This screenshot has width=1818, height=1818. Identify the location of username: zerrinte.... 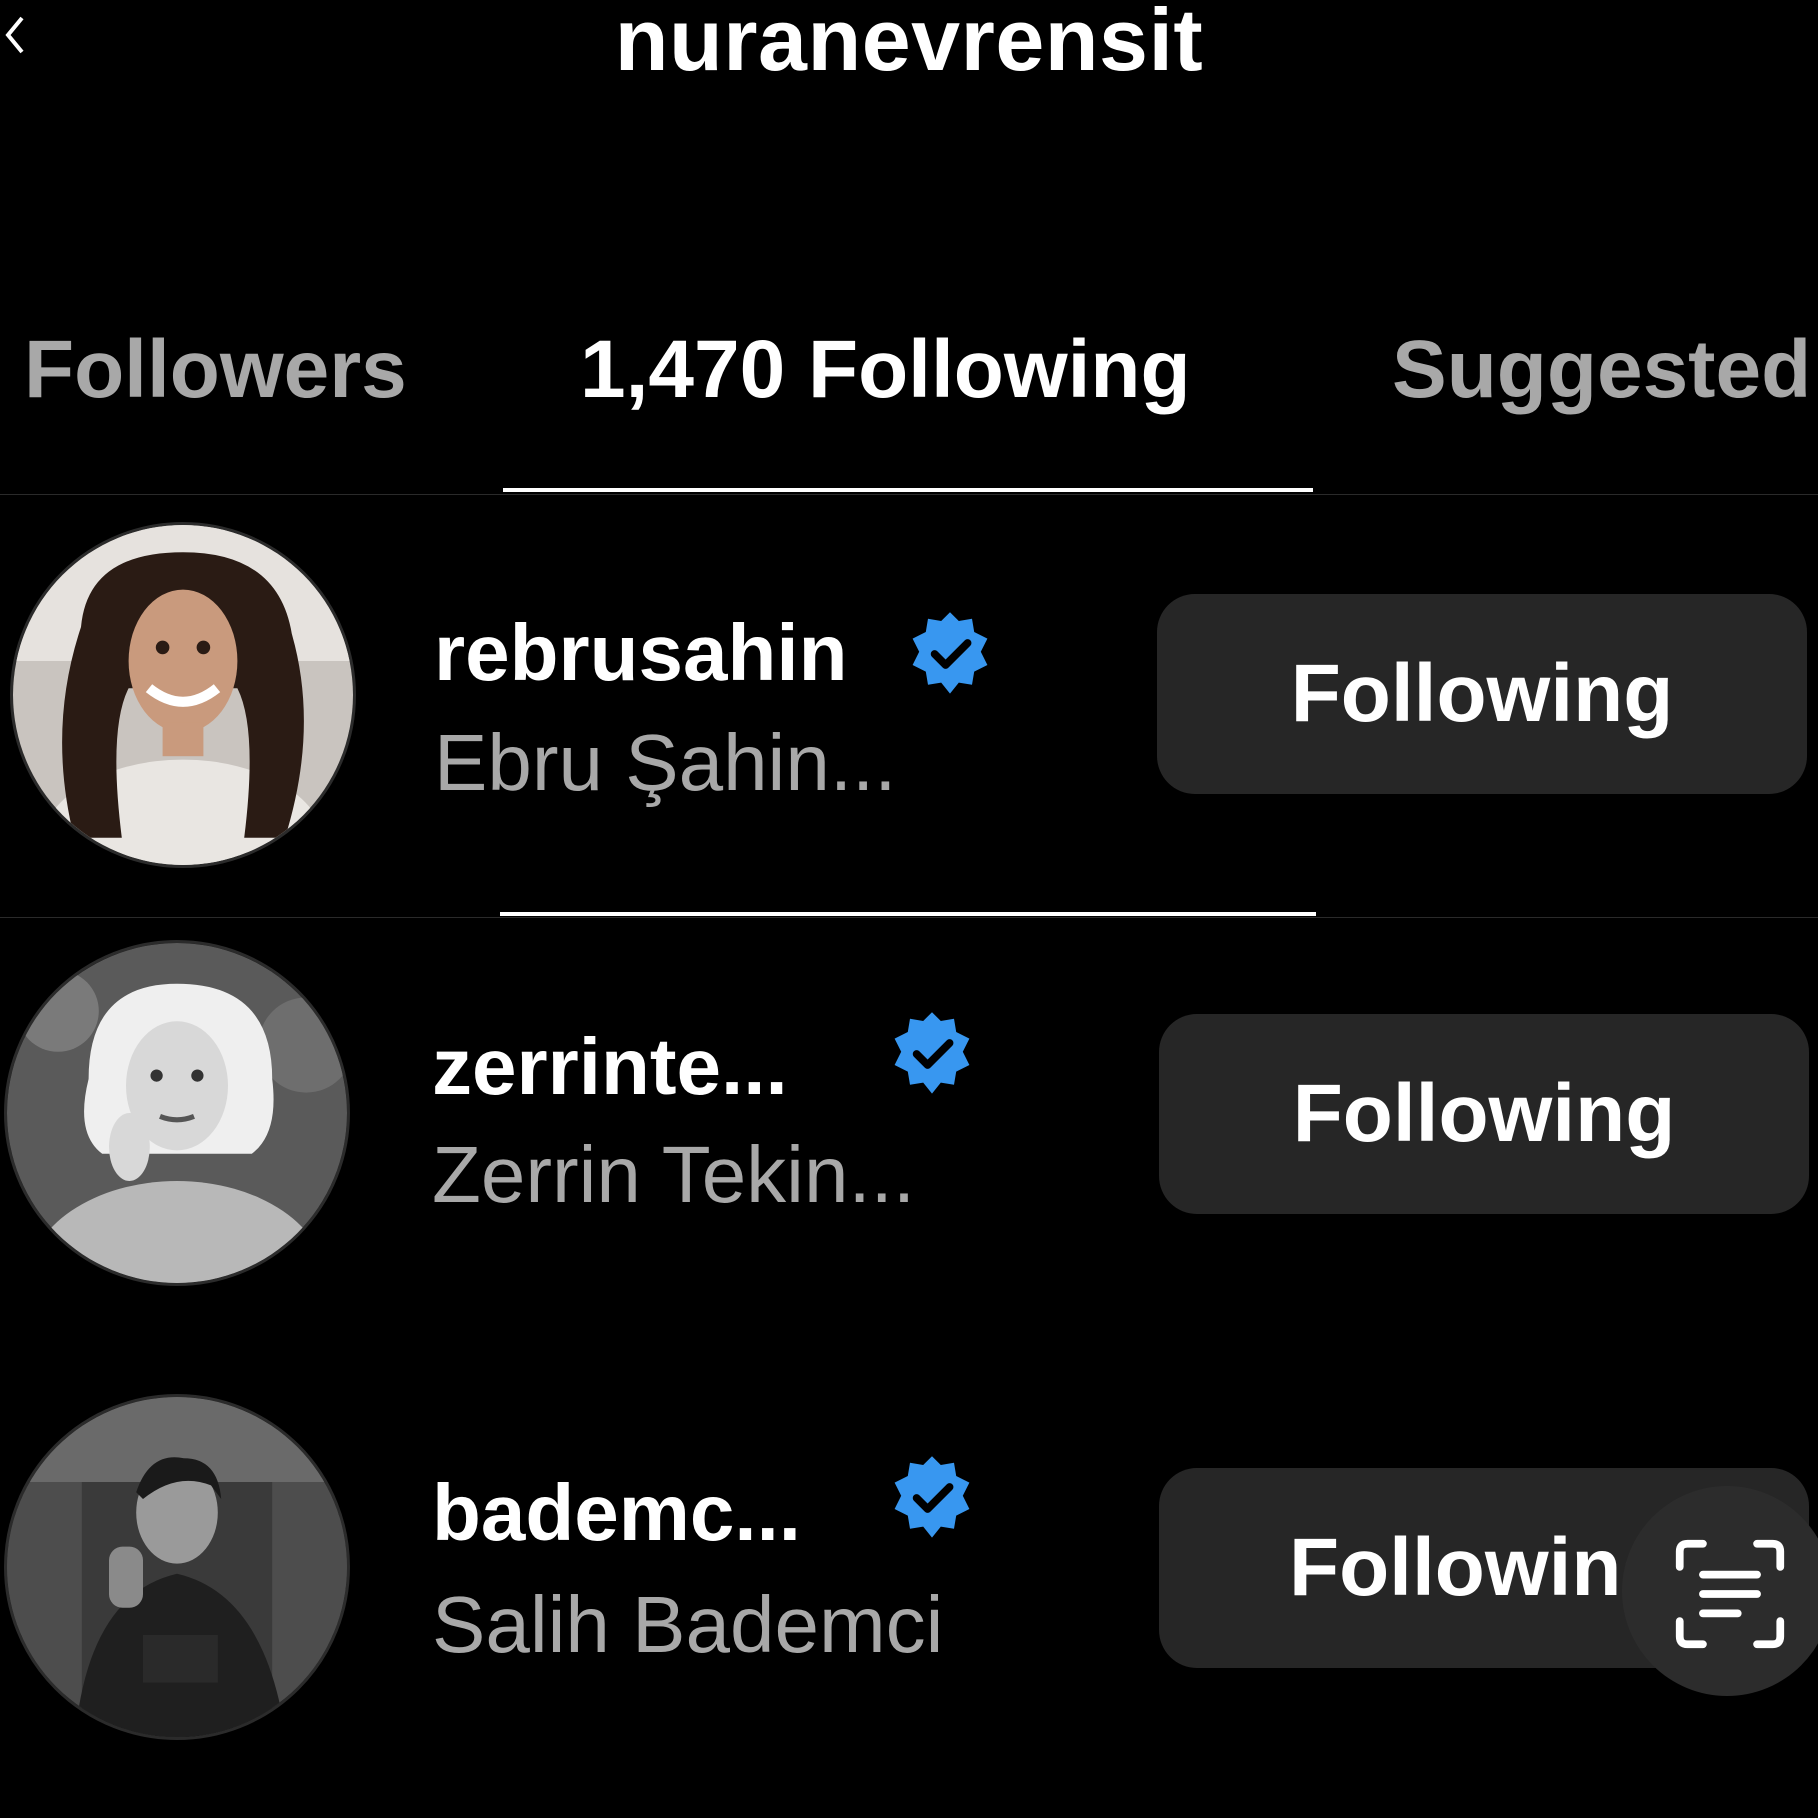
(610, 1067).